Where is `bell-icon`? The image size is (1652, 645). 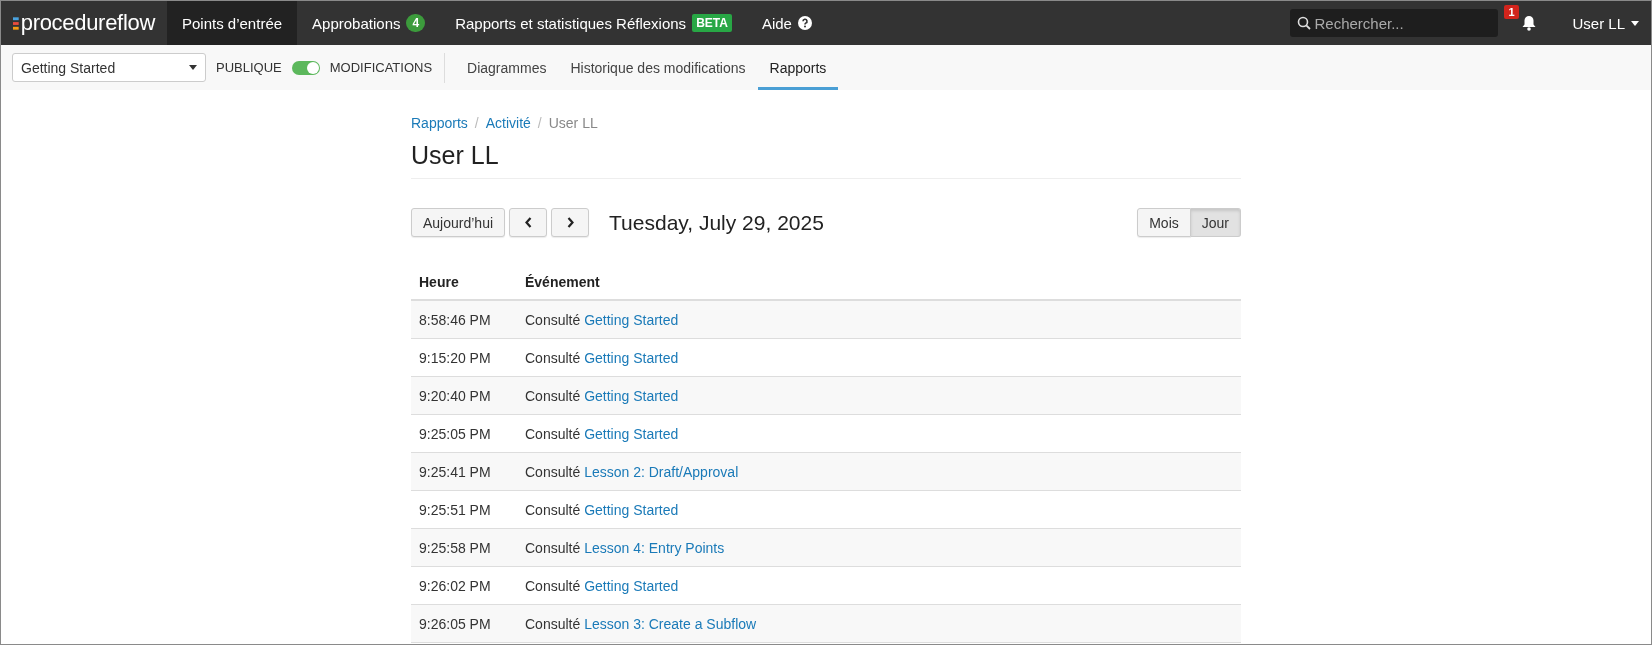 bell-icon is located at coordinates (1529, 23).